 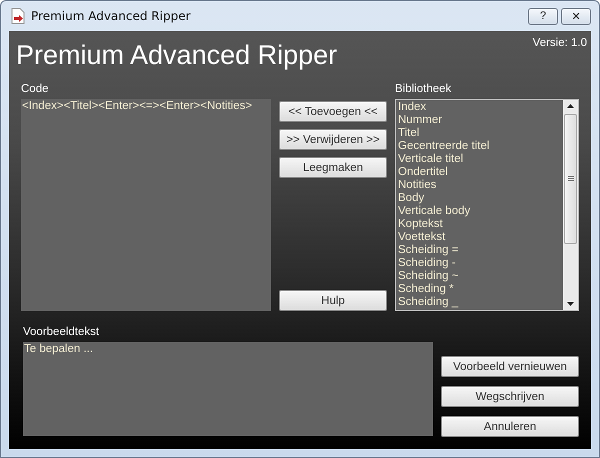 What do you see at coordinates (479, 250) in the screenshot?
I see `list-item: Scheiding =` at bounding box center [479, 250].